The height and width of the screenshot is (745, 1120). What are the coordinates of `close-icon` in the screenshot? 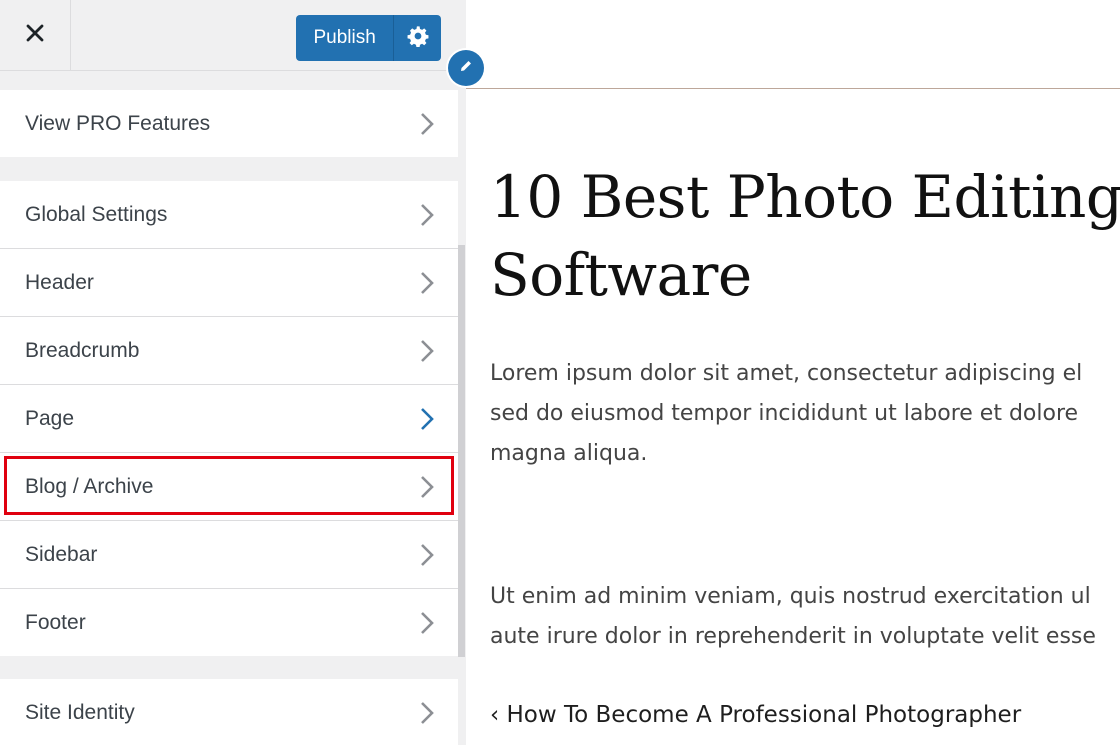 It's located at (35, 35).